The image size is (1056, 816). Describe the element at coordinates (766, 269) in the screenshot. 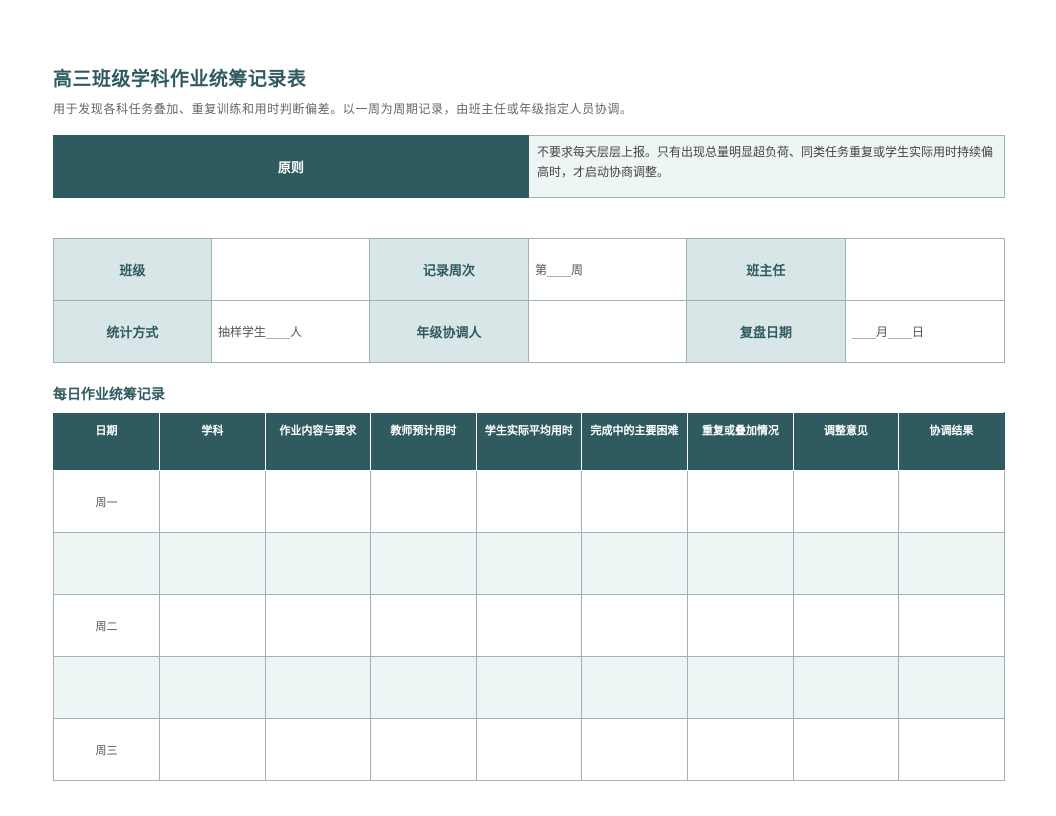

I see `head-teacher-label: 班主任` at that location.